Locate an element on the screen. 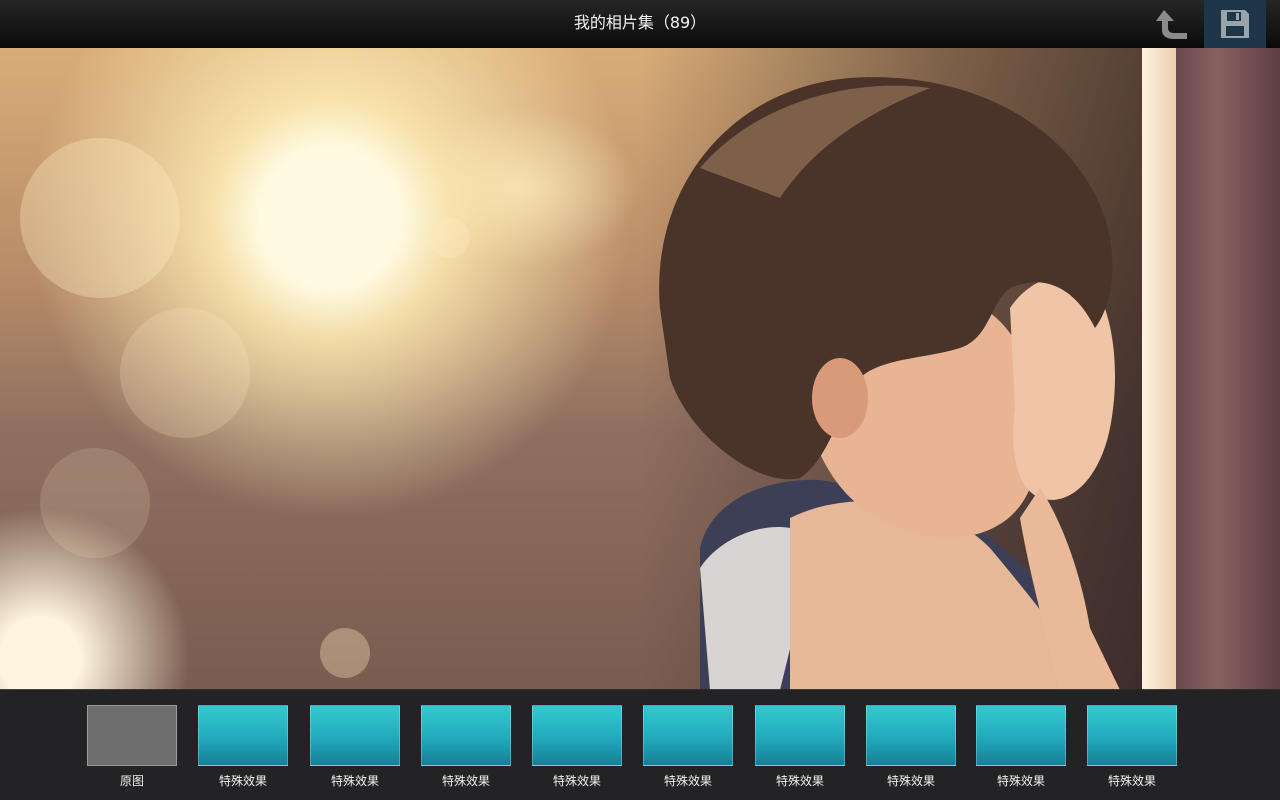 This screenshot has height=800, width=1280. back-arrow-icon is located at coordinates (1171, 24).